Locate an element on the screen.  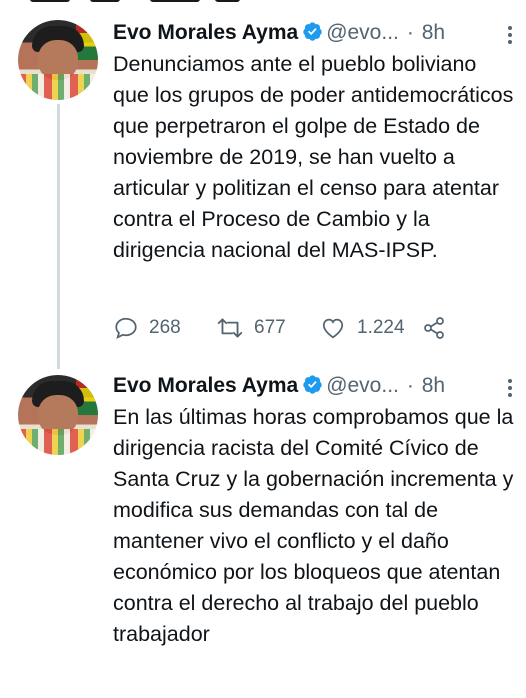
share-button is located at coordinates (434, 328).